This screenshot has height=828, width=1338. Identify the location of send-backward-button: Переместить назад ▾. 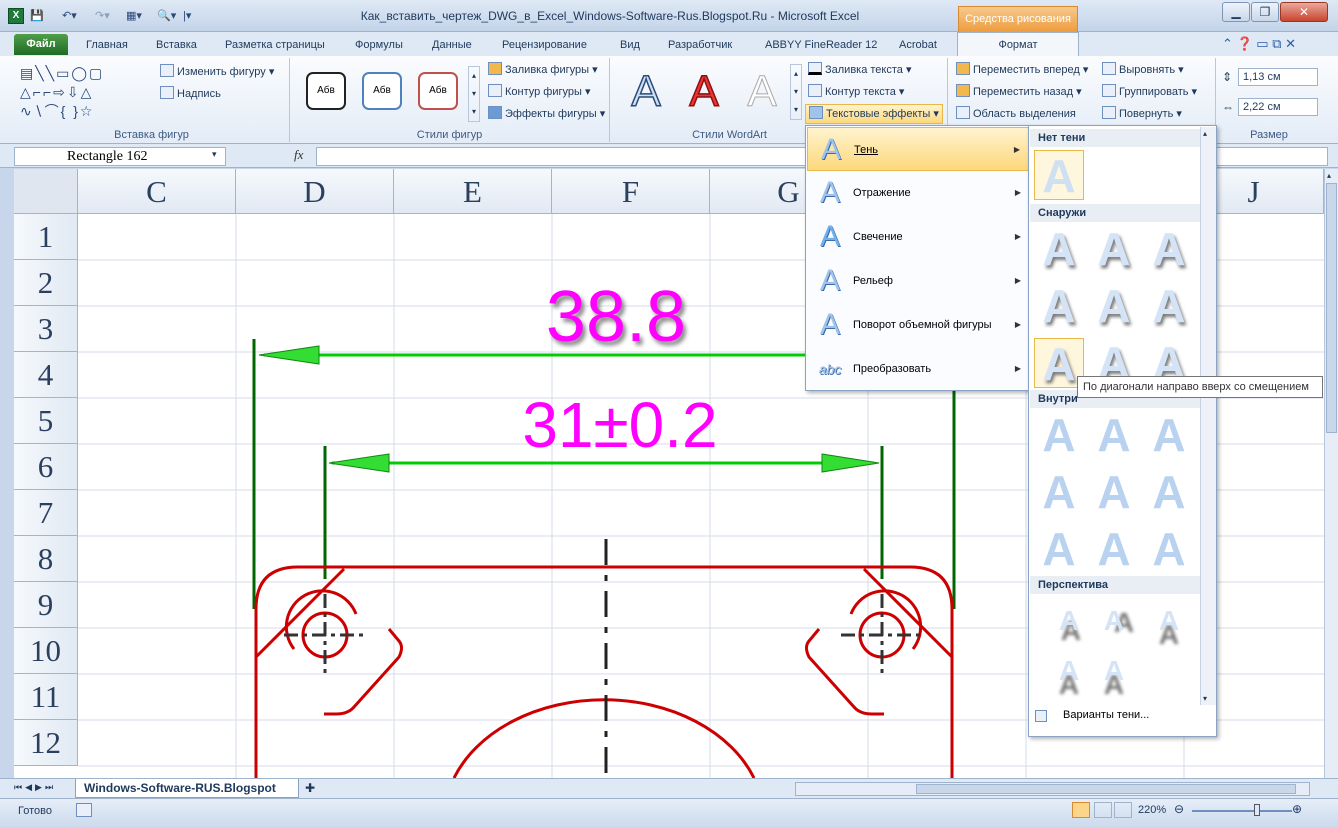
(1019, 92).